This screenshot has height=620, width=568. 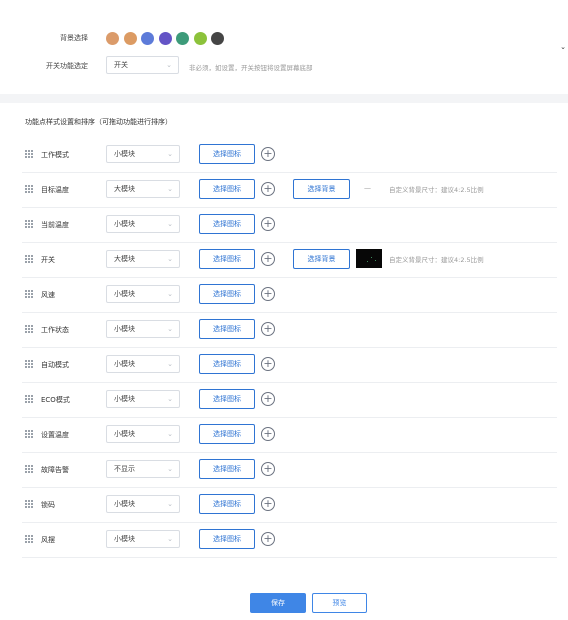 I want to click on function-row: 工作状态 小模块 ⌄ 选择图标 +, so click(x=289, y=330).